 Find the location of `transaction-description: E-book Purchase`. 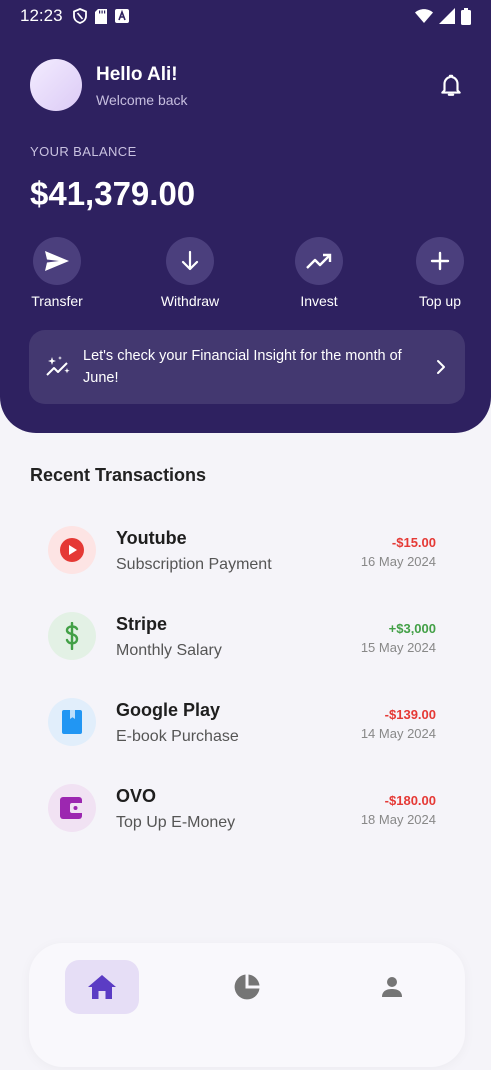

transaction-description: E-book Purchase is located at coordinates (177, 736).